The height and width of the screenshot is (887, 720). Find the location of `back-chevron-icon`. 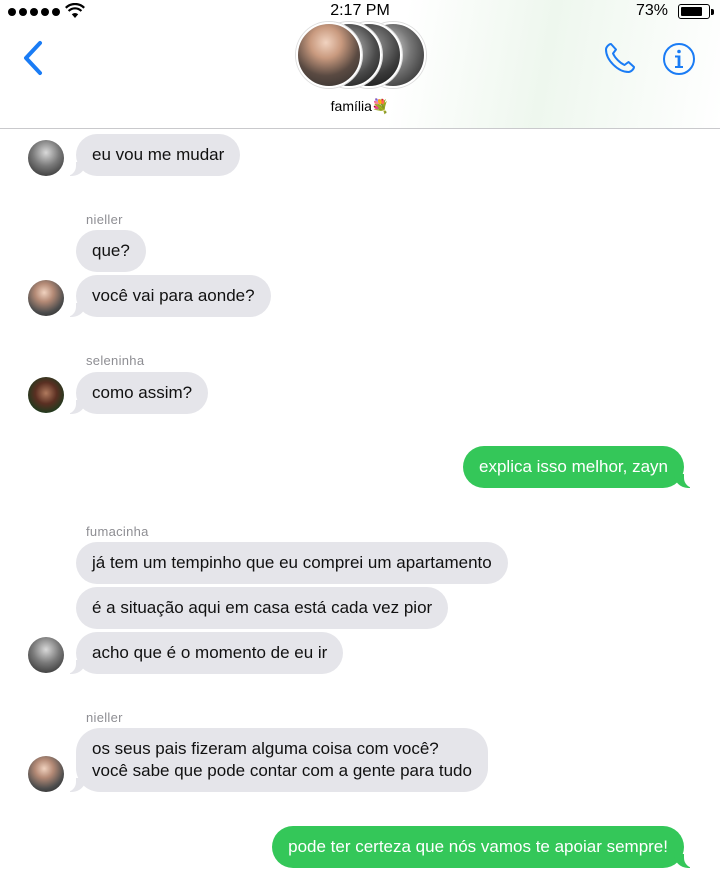

back-chevron-icon is located at coordinates (33, 58).